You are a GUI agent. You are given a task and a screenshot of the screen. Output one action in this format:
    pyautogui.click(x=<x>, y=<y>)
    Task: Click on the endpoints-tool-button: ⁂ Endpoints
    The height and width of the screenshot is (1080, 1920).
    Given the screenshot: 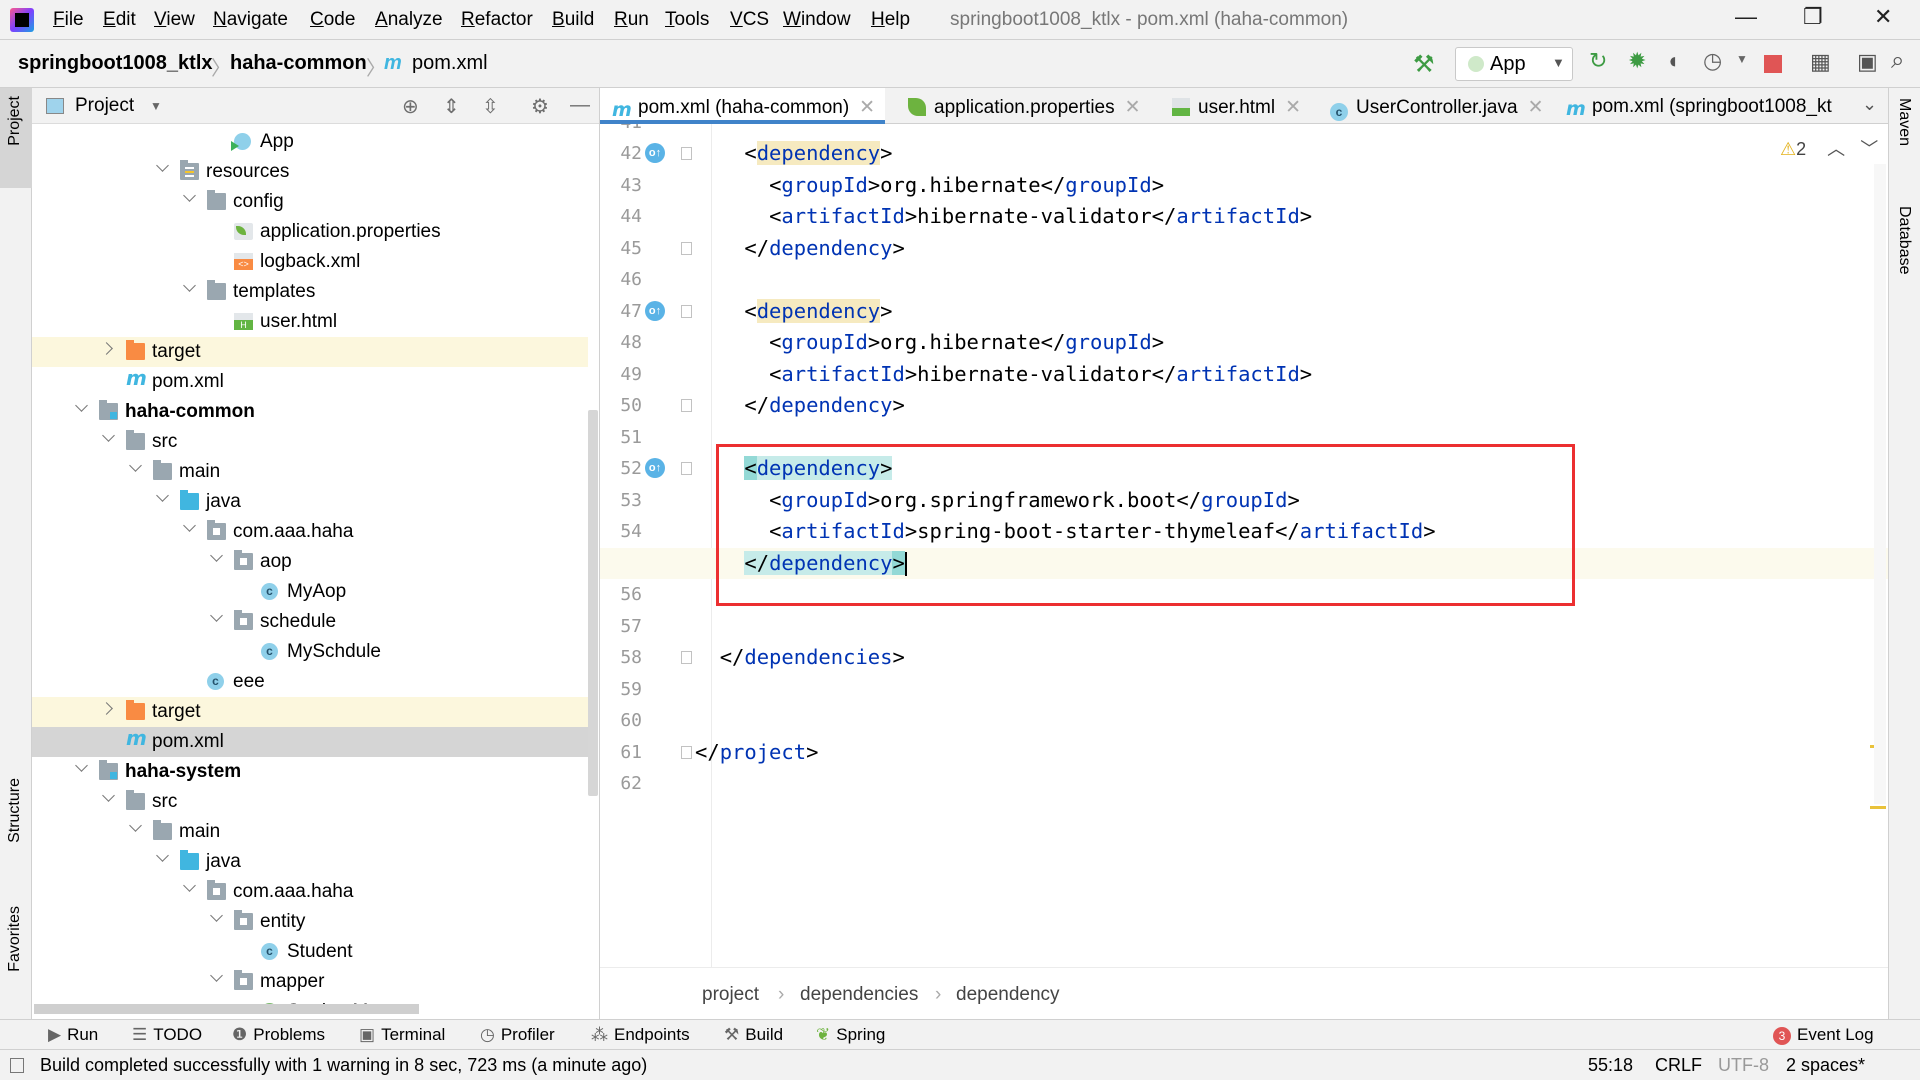 What is the action you would take?
    pyautogui.click(x=640, y=1035)
    